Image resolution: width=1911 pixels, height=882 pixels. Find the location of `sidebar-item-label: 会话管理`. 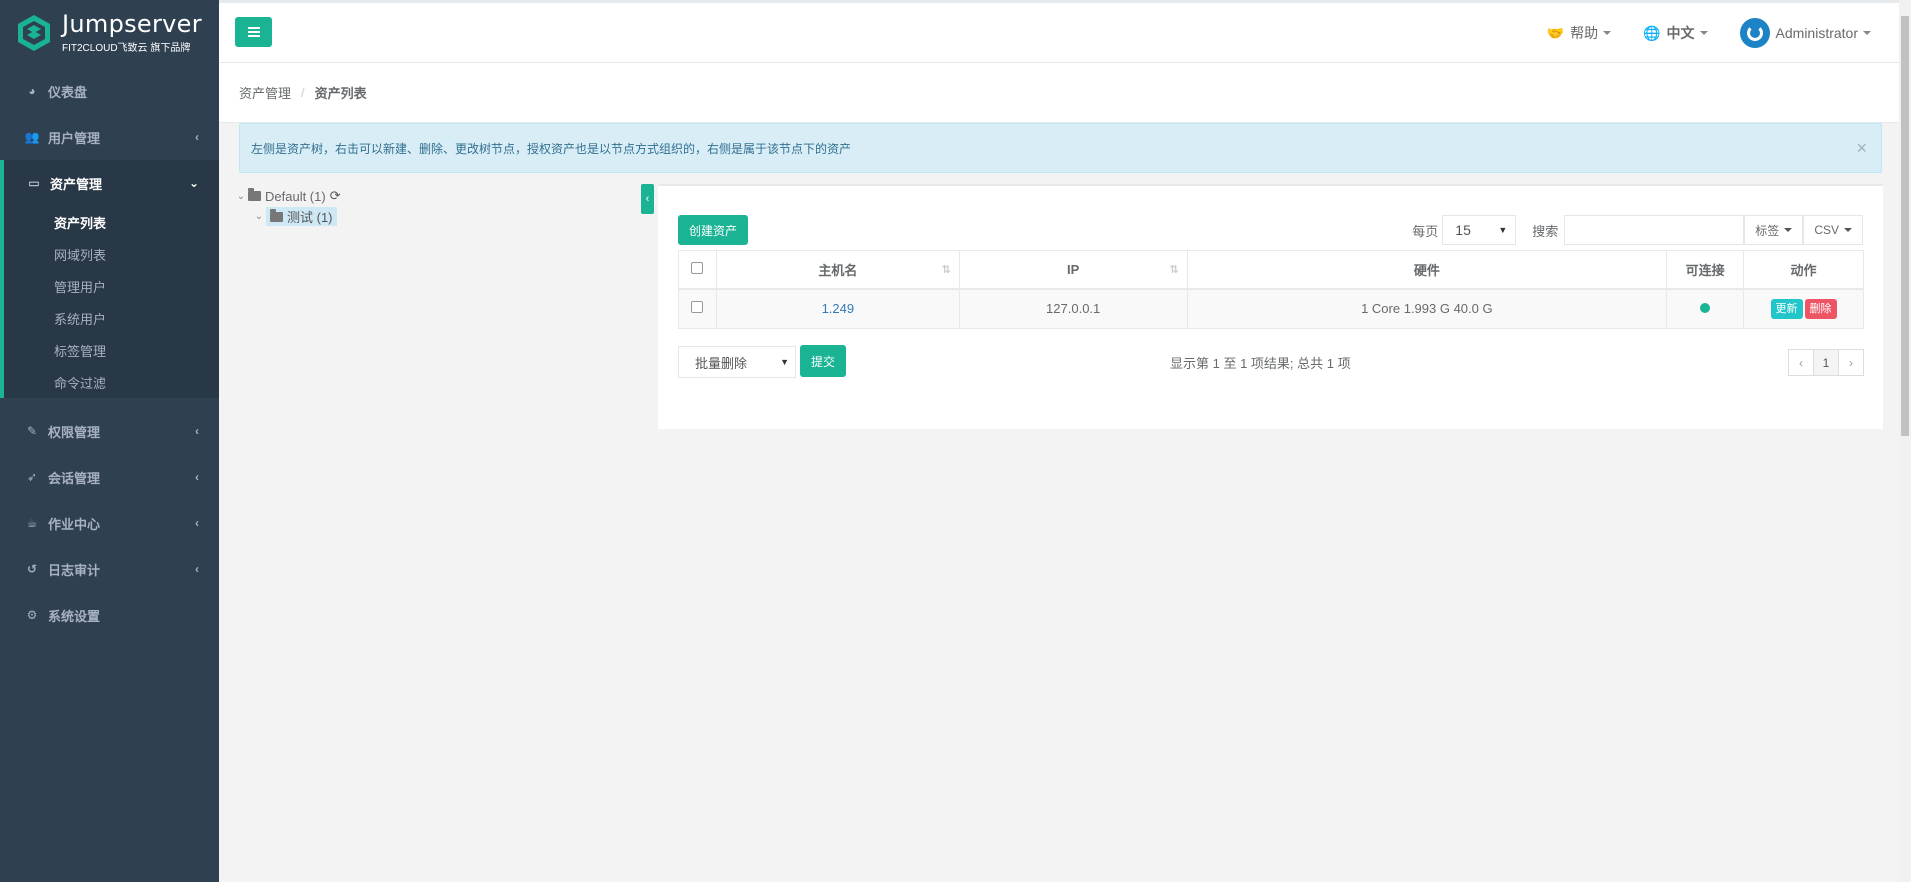

sidebar-item-label: 会话管理 is located at coordinates (74, 478).